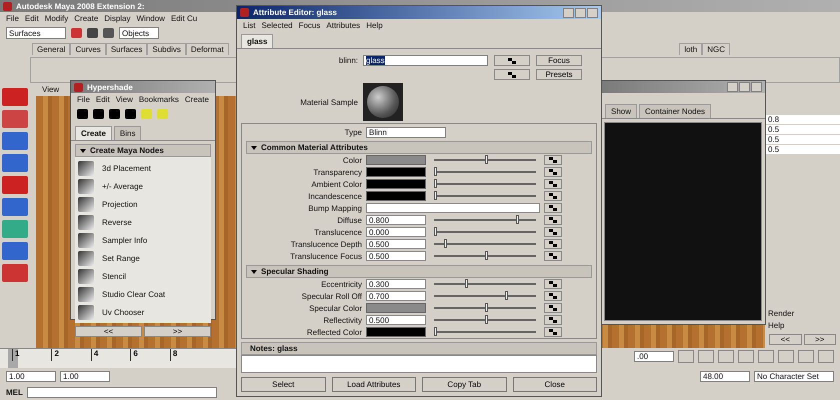  I want to click on type-label: Type, so click(353, 132).